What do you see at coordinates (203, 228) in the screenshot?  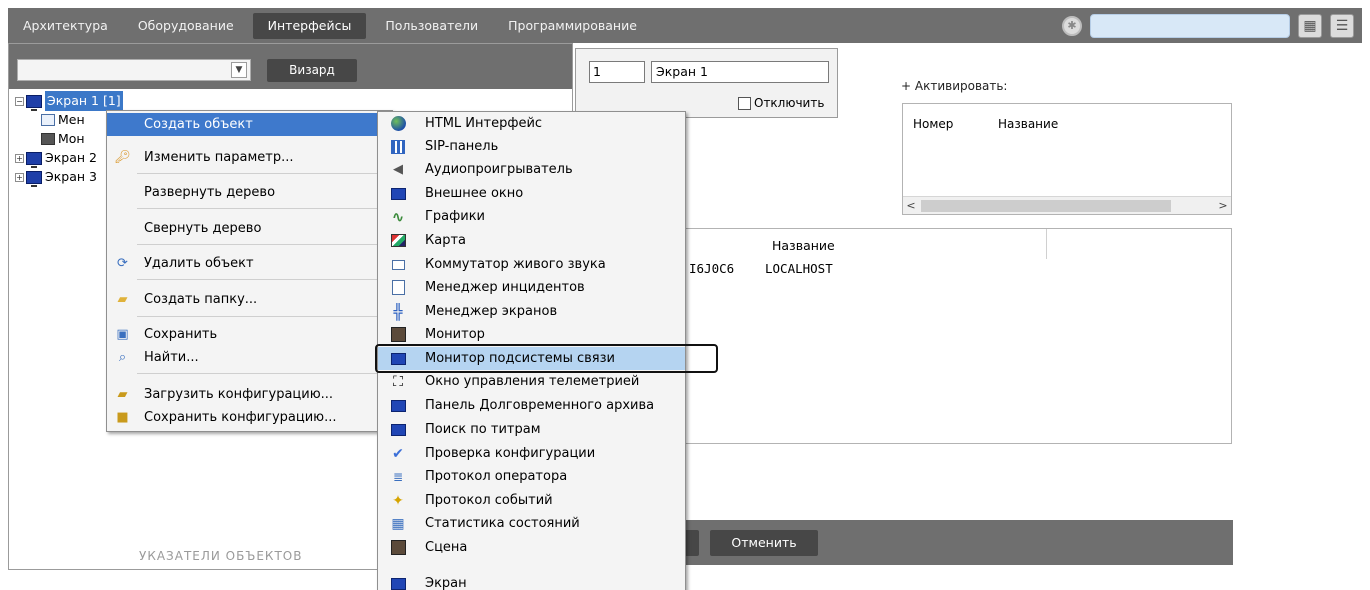 I see `menu-item-label: Свернуть дерево` at bounding box center [203, 228].